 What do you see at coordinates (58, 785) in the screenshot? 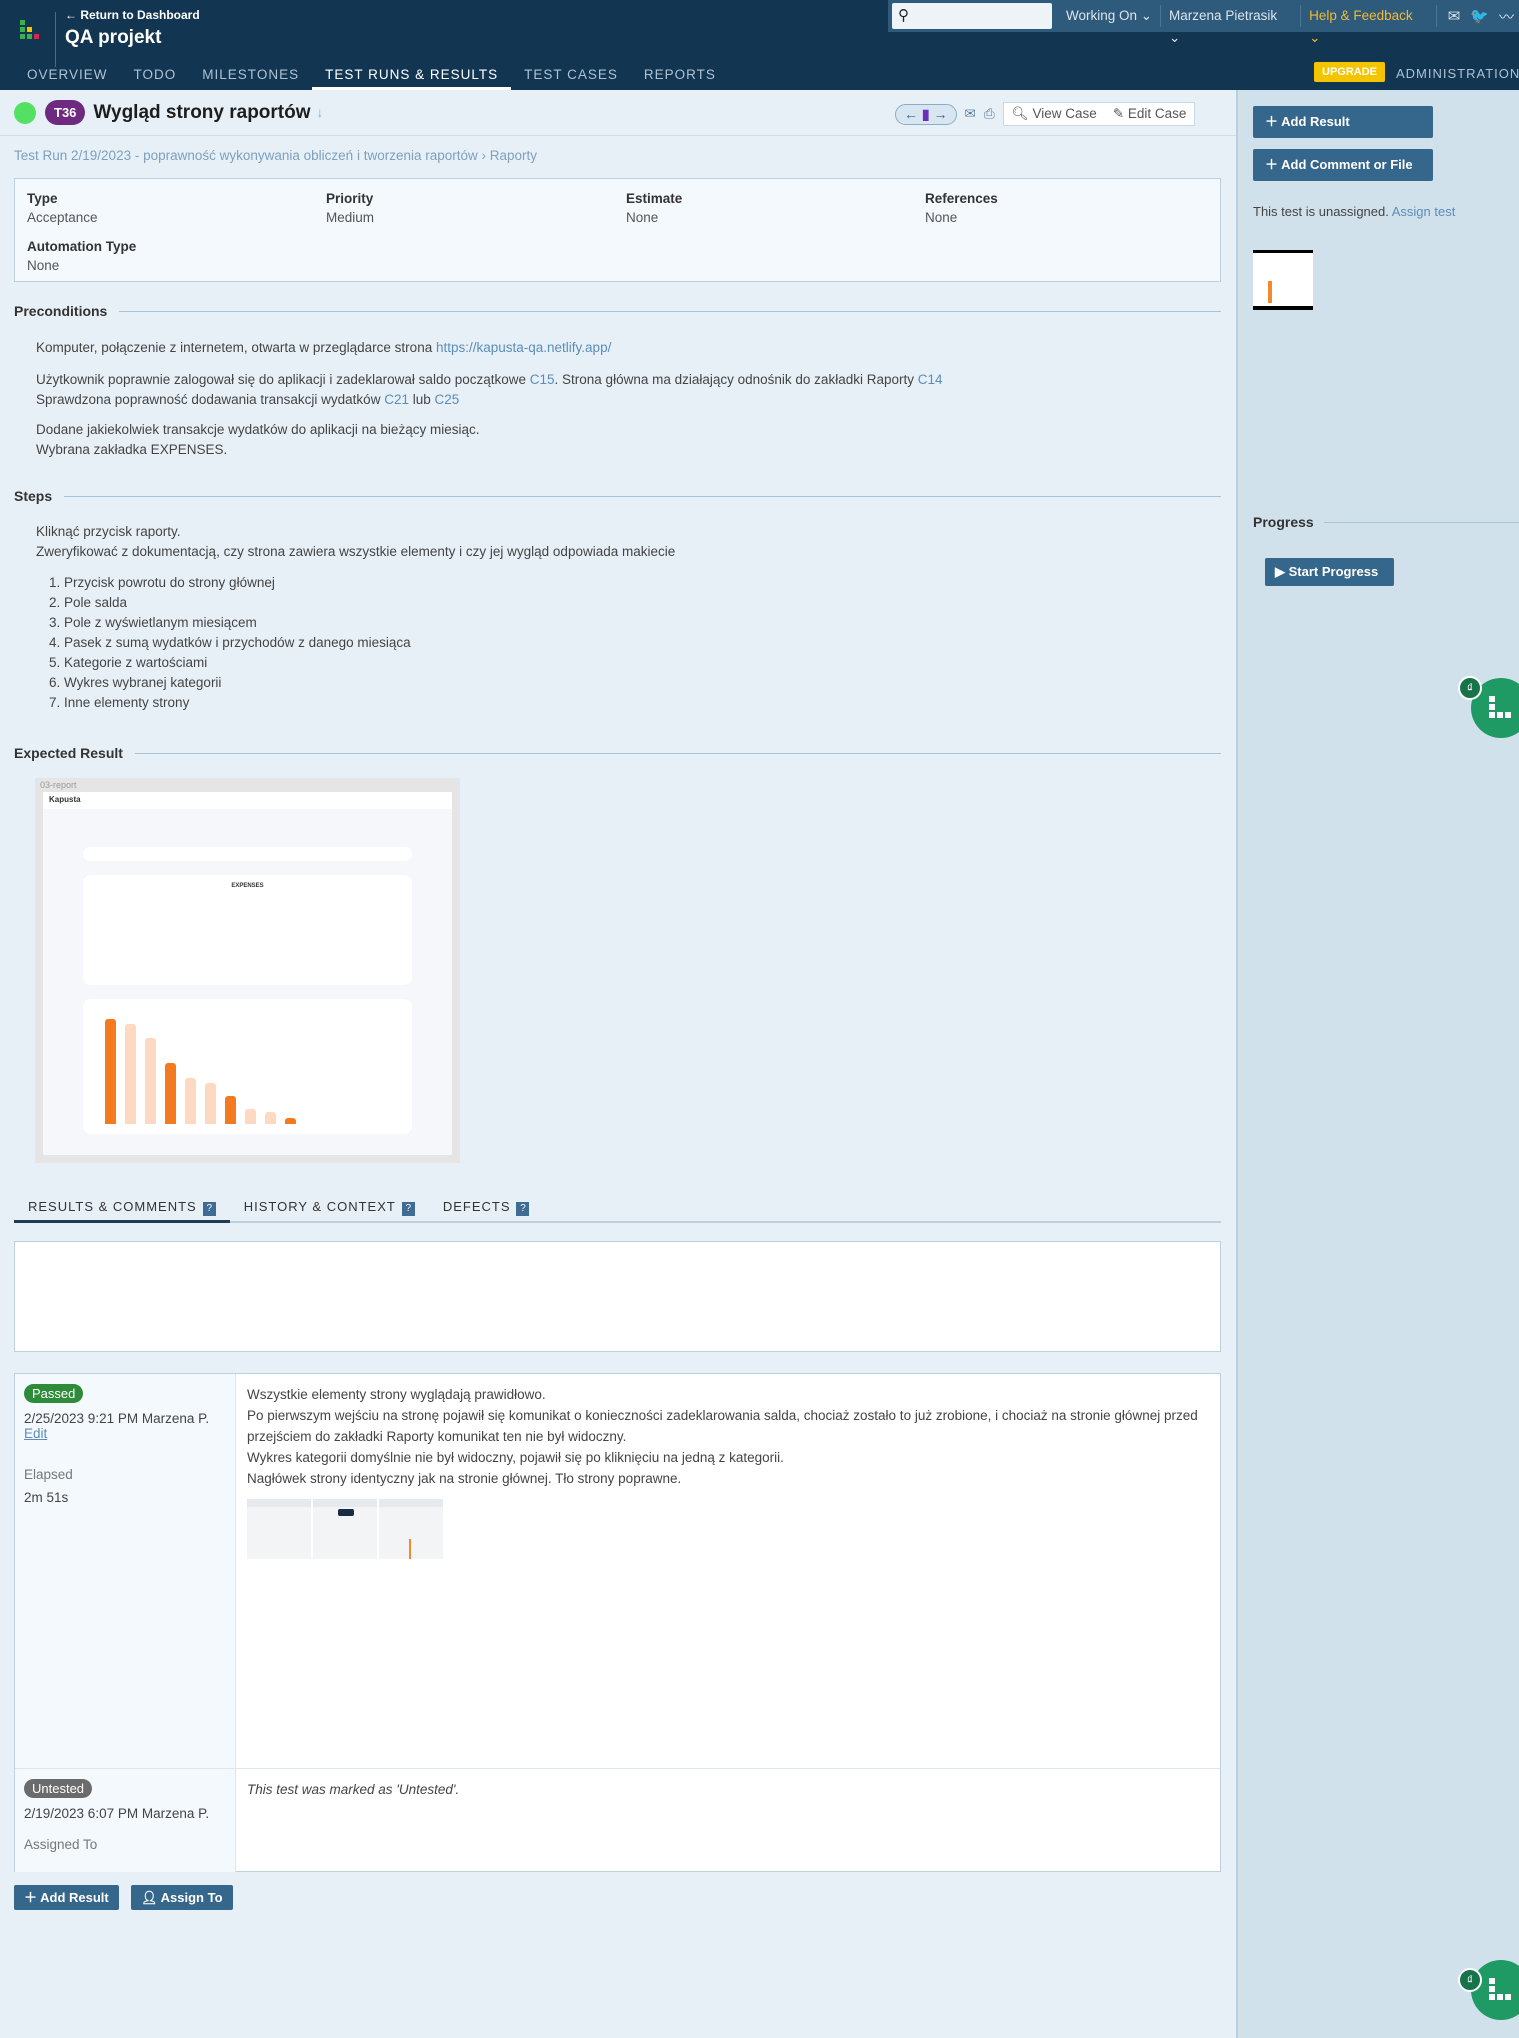
I see `image-label: 03-report` at bounding box center [58, 785].